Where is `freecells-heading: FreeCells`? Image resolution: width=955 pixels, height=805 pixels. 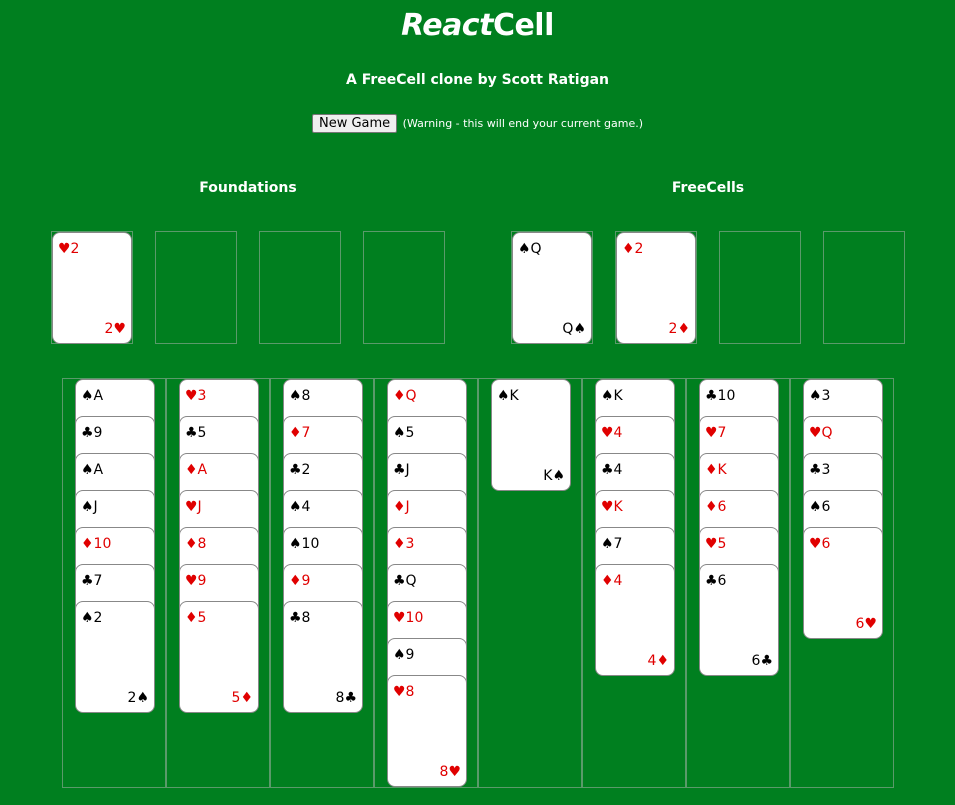
freecells-heading: FreeCells is located at coordinates (708, 188).